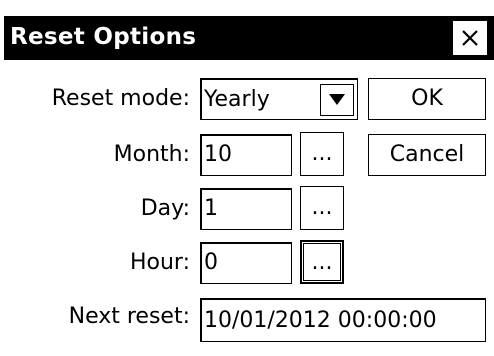  Describe the element at coordinates (103, 37) in the screenshot. I see `dialog-title: Reset Options` at that location.